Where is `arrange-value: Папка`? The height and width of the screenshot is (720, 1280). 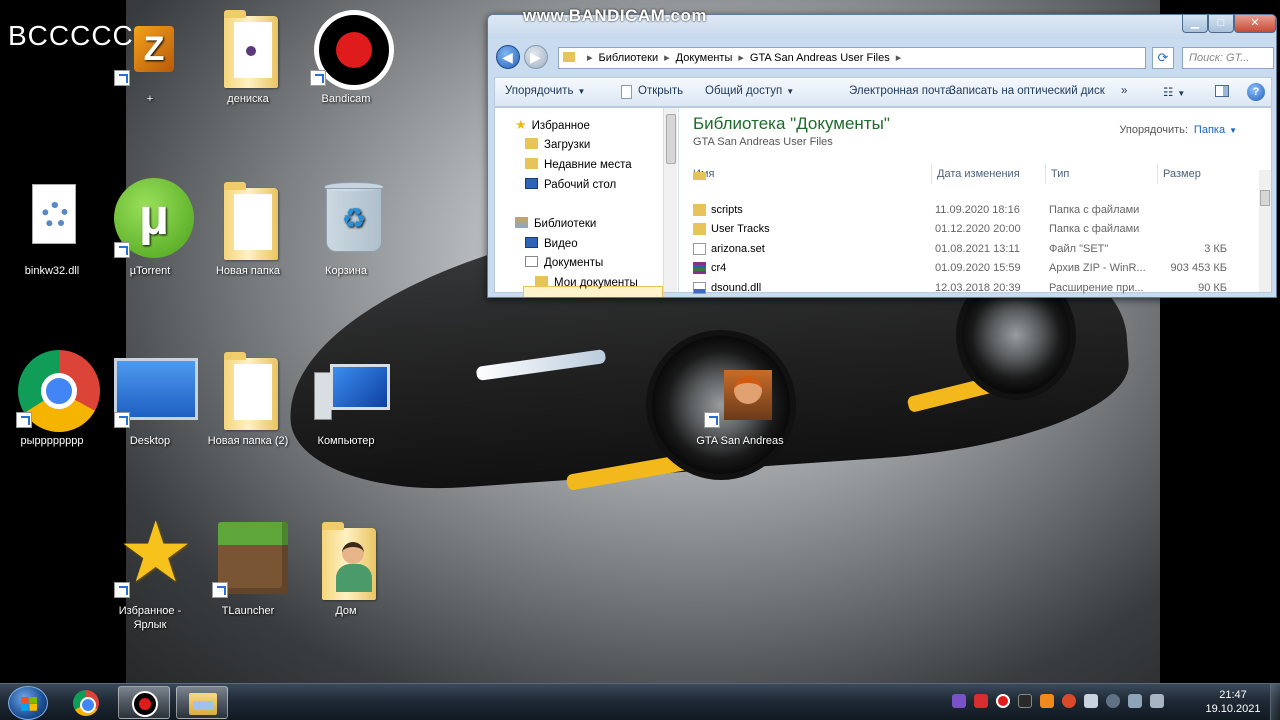 arrange-value: Папка is located at coordinates (1209, 130).